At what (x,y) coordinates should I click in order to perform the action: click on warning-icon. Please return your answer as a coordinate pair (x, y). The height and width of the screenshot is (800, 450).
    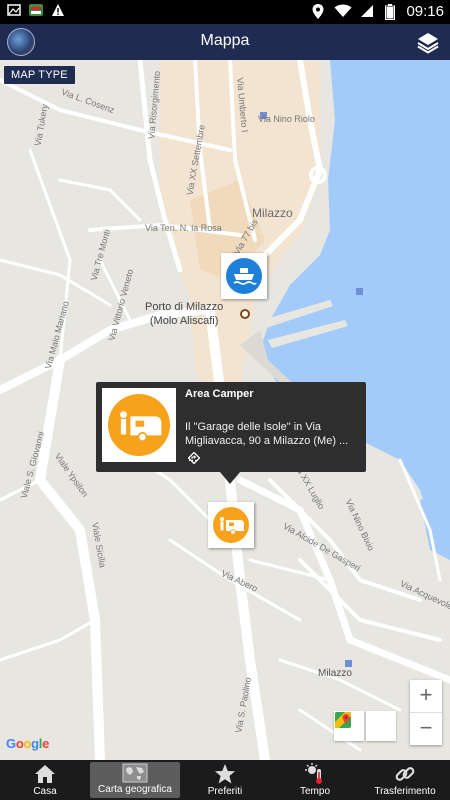
    Looking at the image, I should click on (58, 11).